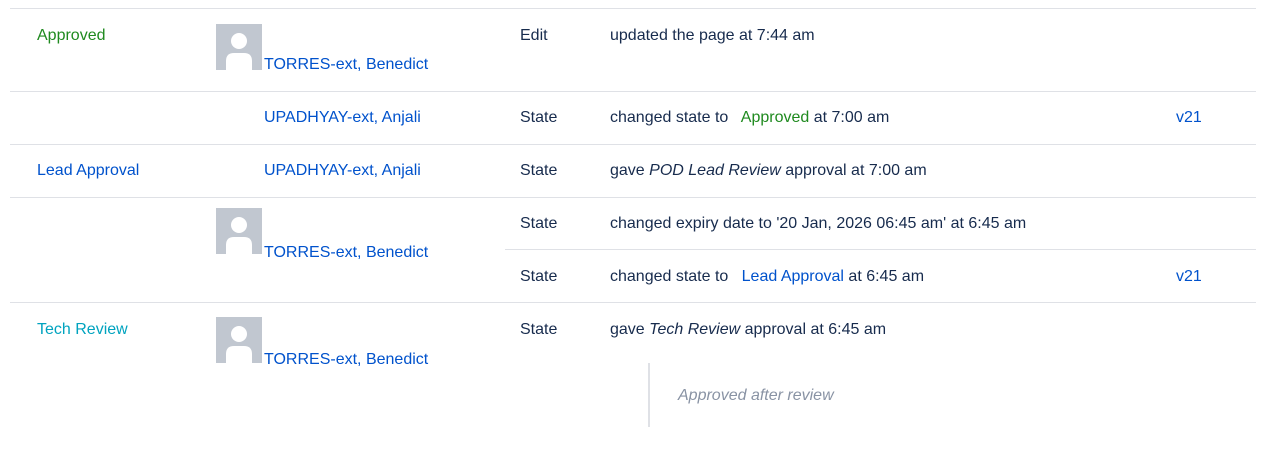 Image resolution: width=1266 pixels, height=460 pixels. Describe the element at coordinates (793, 276) in the screenshot. I see `state-link-lead-approval: Lead Approval` at that location.